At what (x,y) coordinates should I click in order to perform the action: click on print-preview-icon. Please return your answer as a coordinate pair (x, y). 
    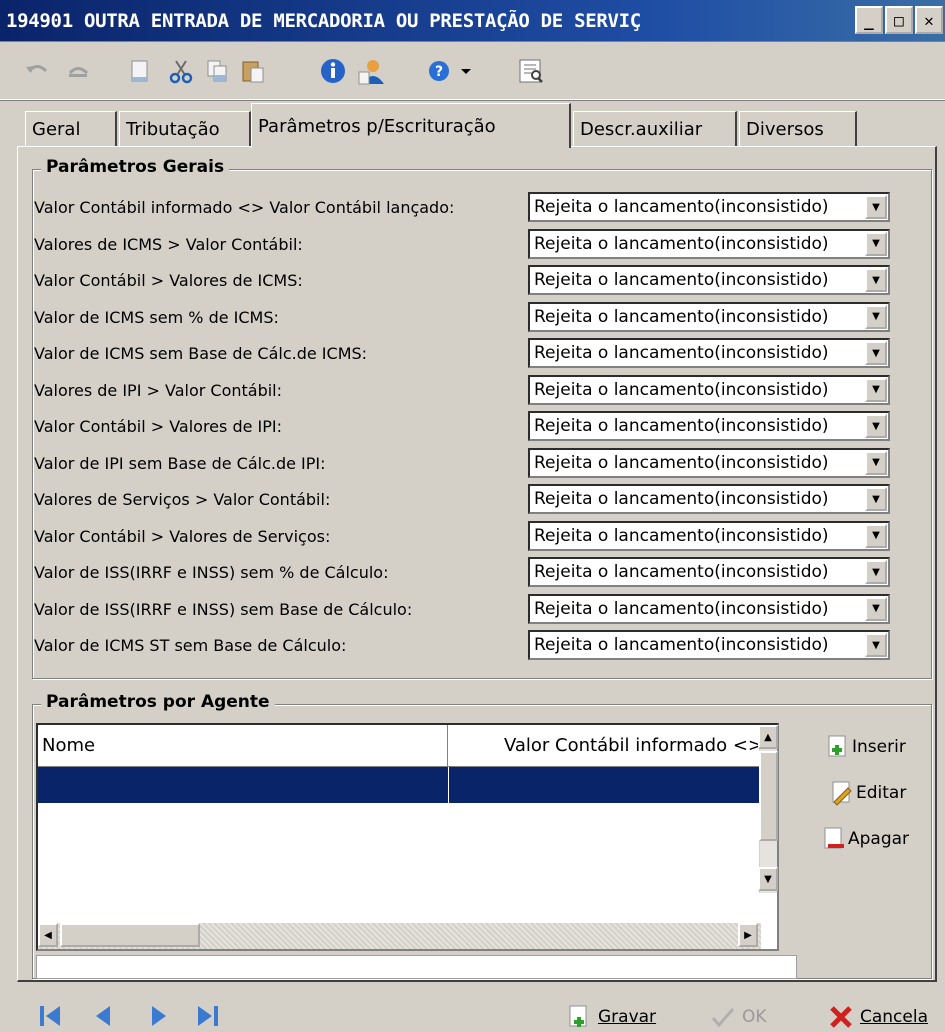
    Looking at the image, I should click on (531, 71).